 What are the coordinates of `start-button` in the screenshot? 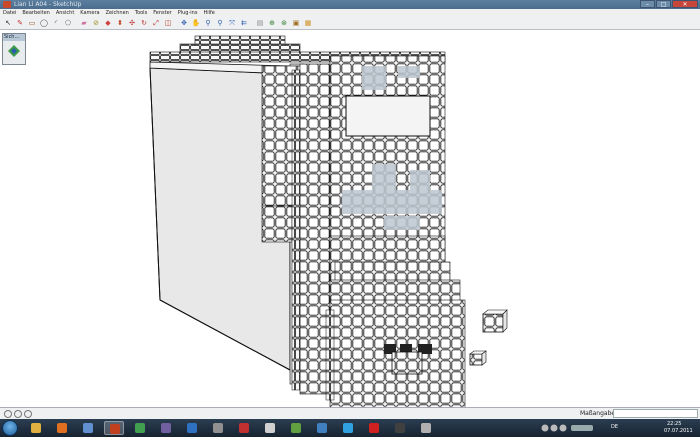 It's located at (10, 428).